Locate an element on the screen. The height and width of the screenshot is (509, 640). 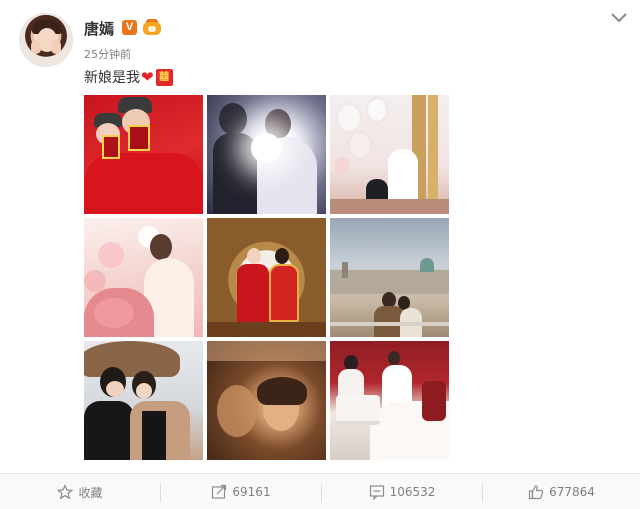
comment-button: 106532 is located at coordinates (402, 491).